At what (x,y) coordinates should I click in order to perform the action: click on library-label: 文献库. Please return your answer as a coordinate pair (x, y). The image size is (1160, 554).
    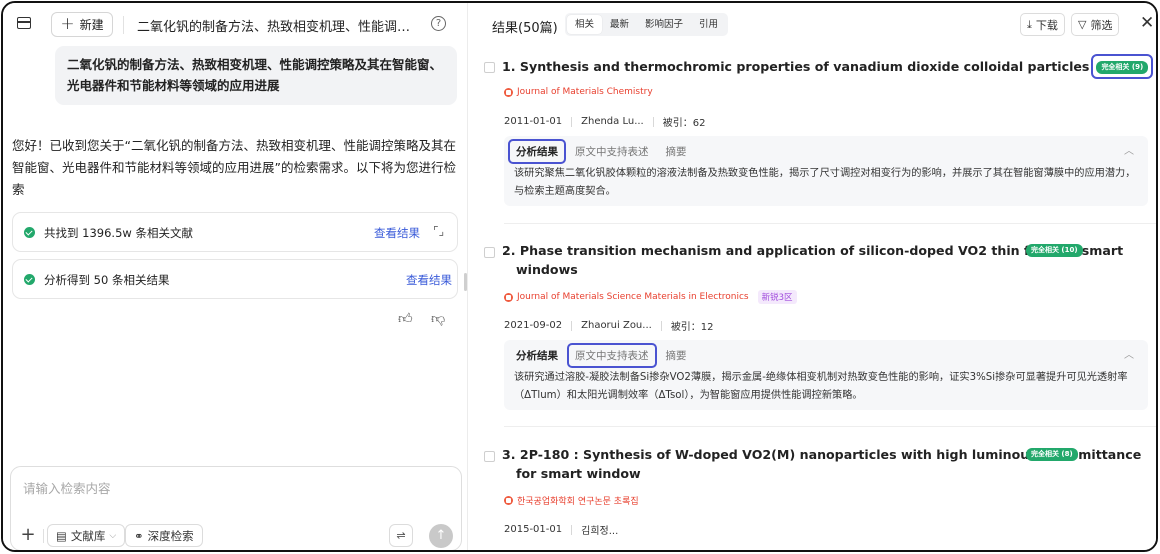
    Looking at the image, I should click on (88, 535).